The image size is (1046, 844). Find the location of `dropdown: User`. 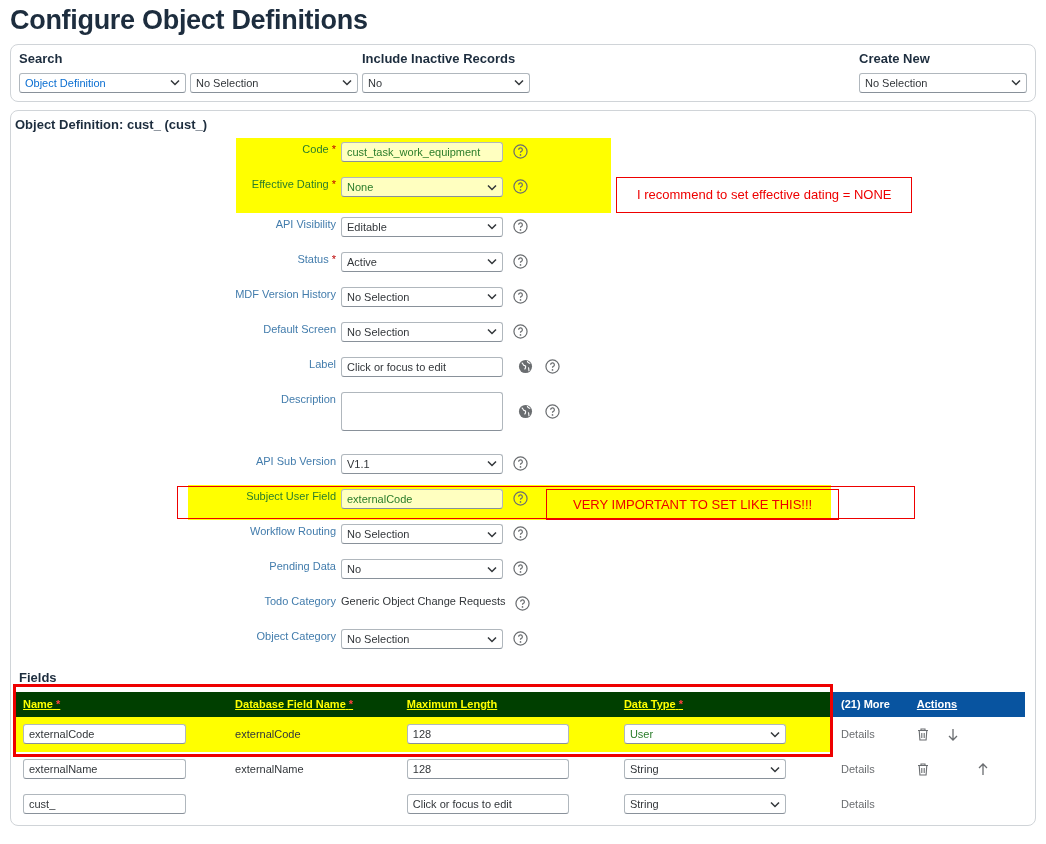

dropdown: User is located at coordinates (704, 734).